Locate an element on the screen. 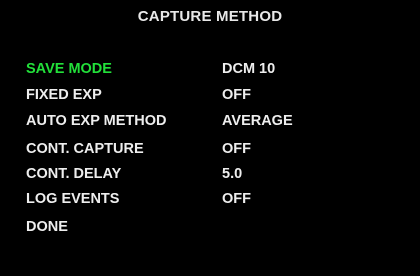 This screenshot has height=276, width=420. menu-item-auto-exp-method: AUTO EXP METHOD AVERAGE is located at coordinates (210, 123).